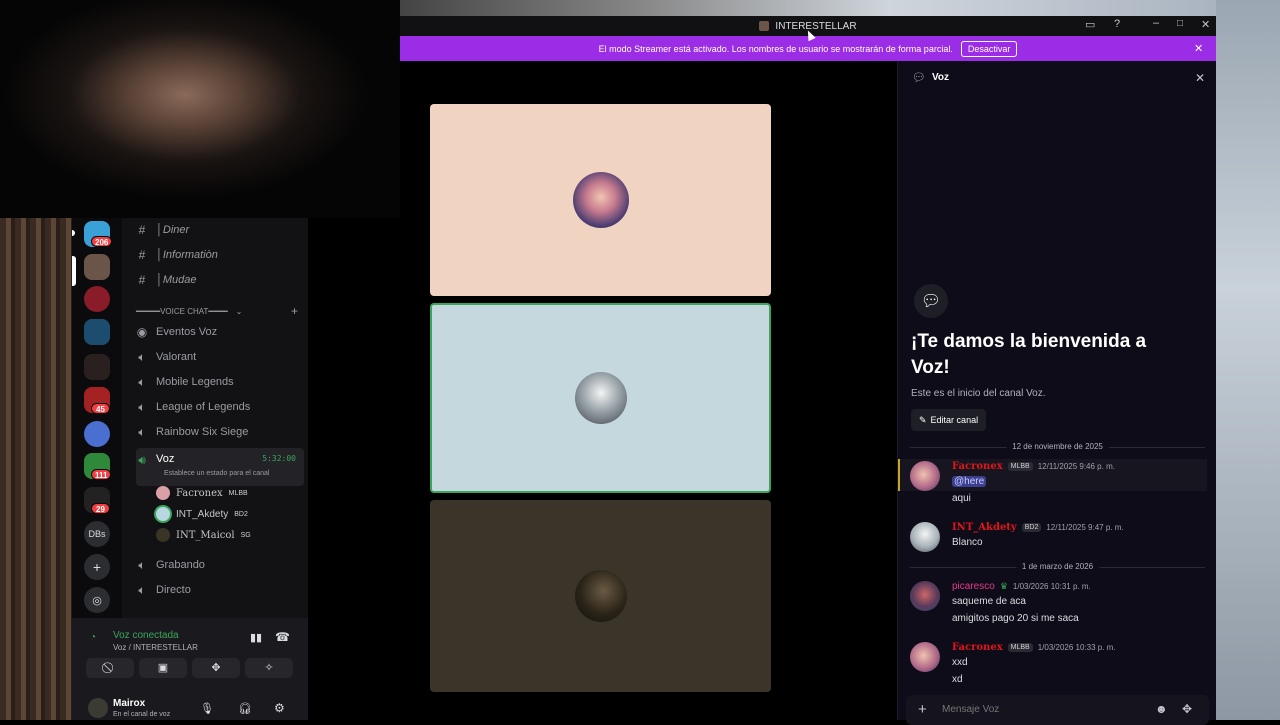 The height and width of the screenshot is (725, 1280). What do you see at coordinates (1076, 466) in the screenshot?
I see `message-timestamp: 12/11/2025 9:46 p. m.` at bounding box center [1076, 466].